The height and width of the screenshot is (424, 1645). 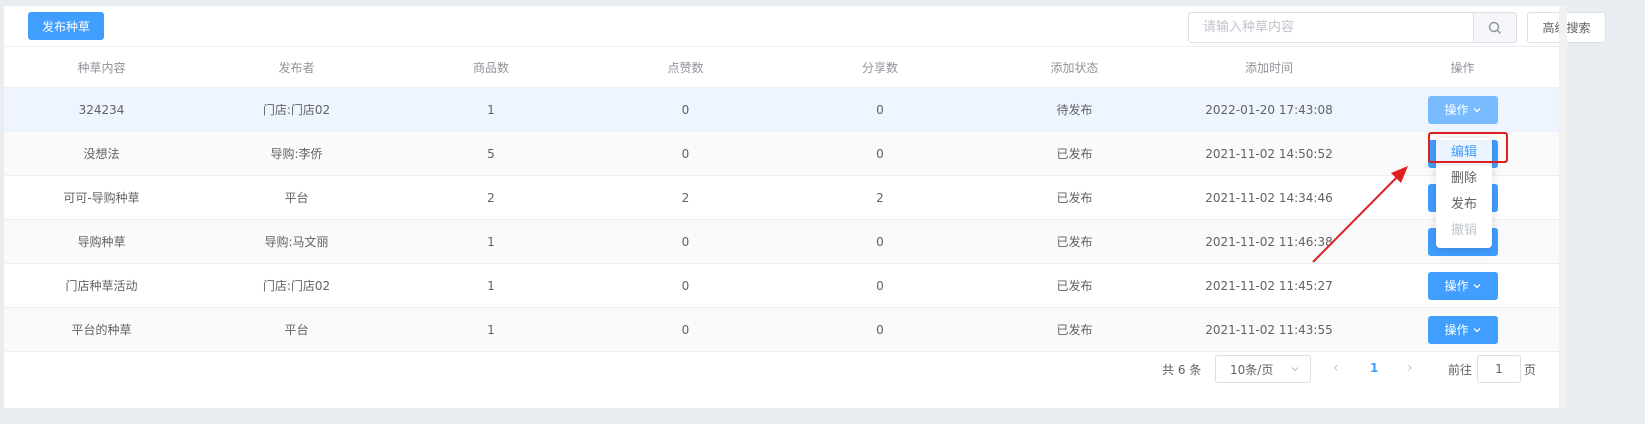 I want to click on table-header-row: 种草内容 发布者 商品数 点赞数 分享数 添加状态 添加时间 操作, so click(x=781, y=67).